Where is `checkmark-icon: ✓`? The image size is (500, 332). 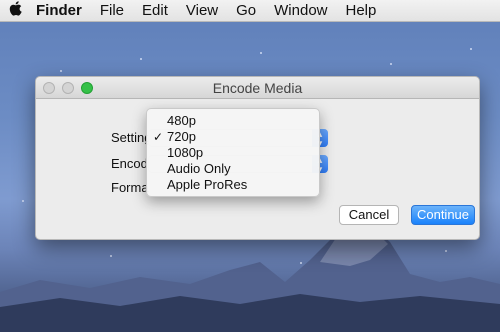 checkmark-icon: ✓ is located at coordinates (158, 137).